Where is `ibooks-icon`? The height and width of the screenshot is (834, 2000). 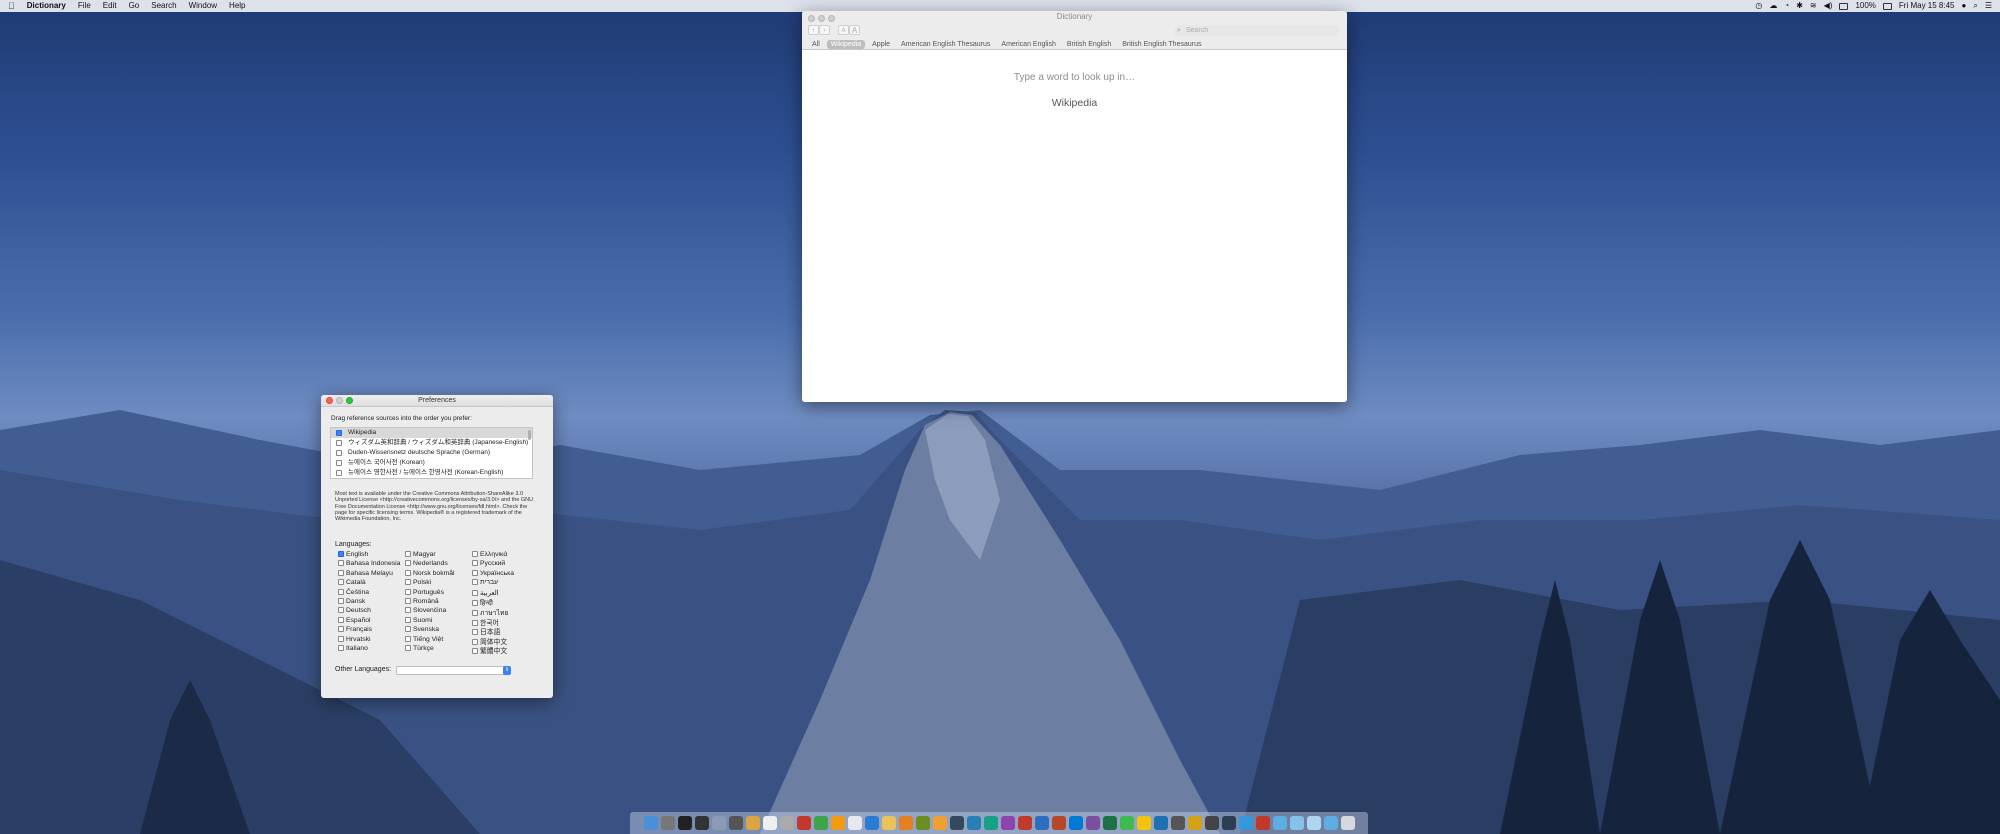 ibooks-icon is located at coordinates (837, 823).